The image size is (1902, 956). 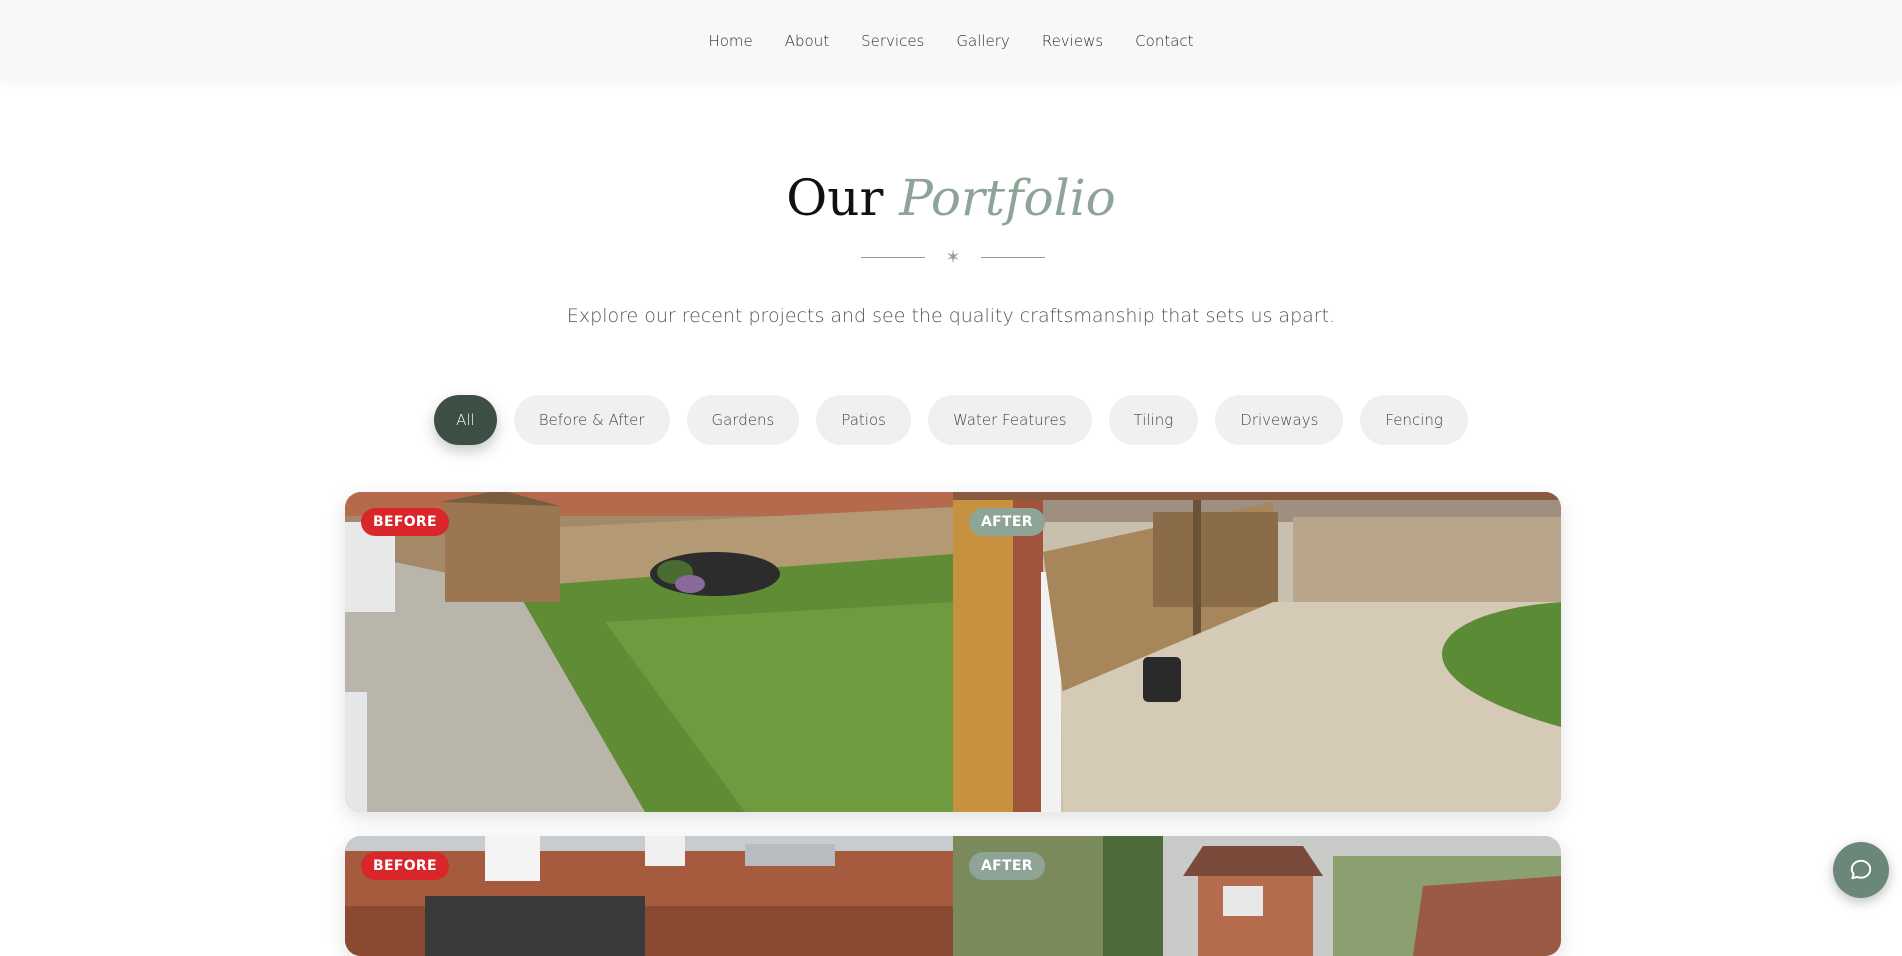 I want to click on after-garden-photo, so click(x=1257, y=896).